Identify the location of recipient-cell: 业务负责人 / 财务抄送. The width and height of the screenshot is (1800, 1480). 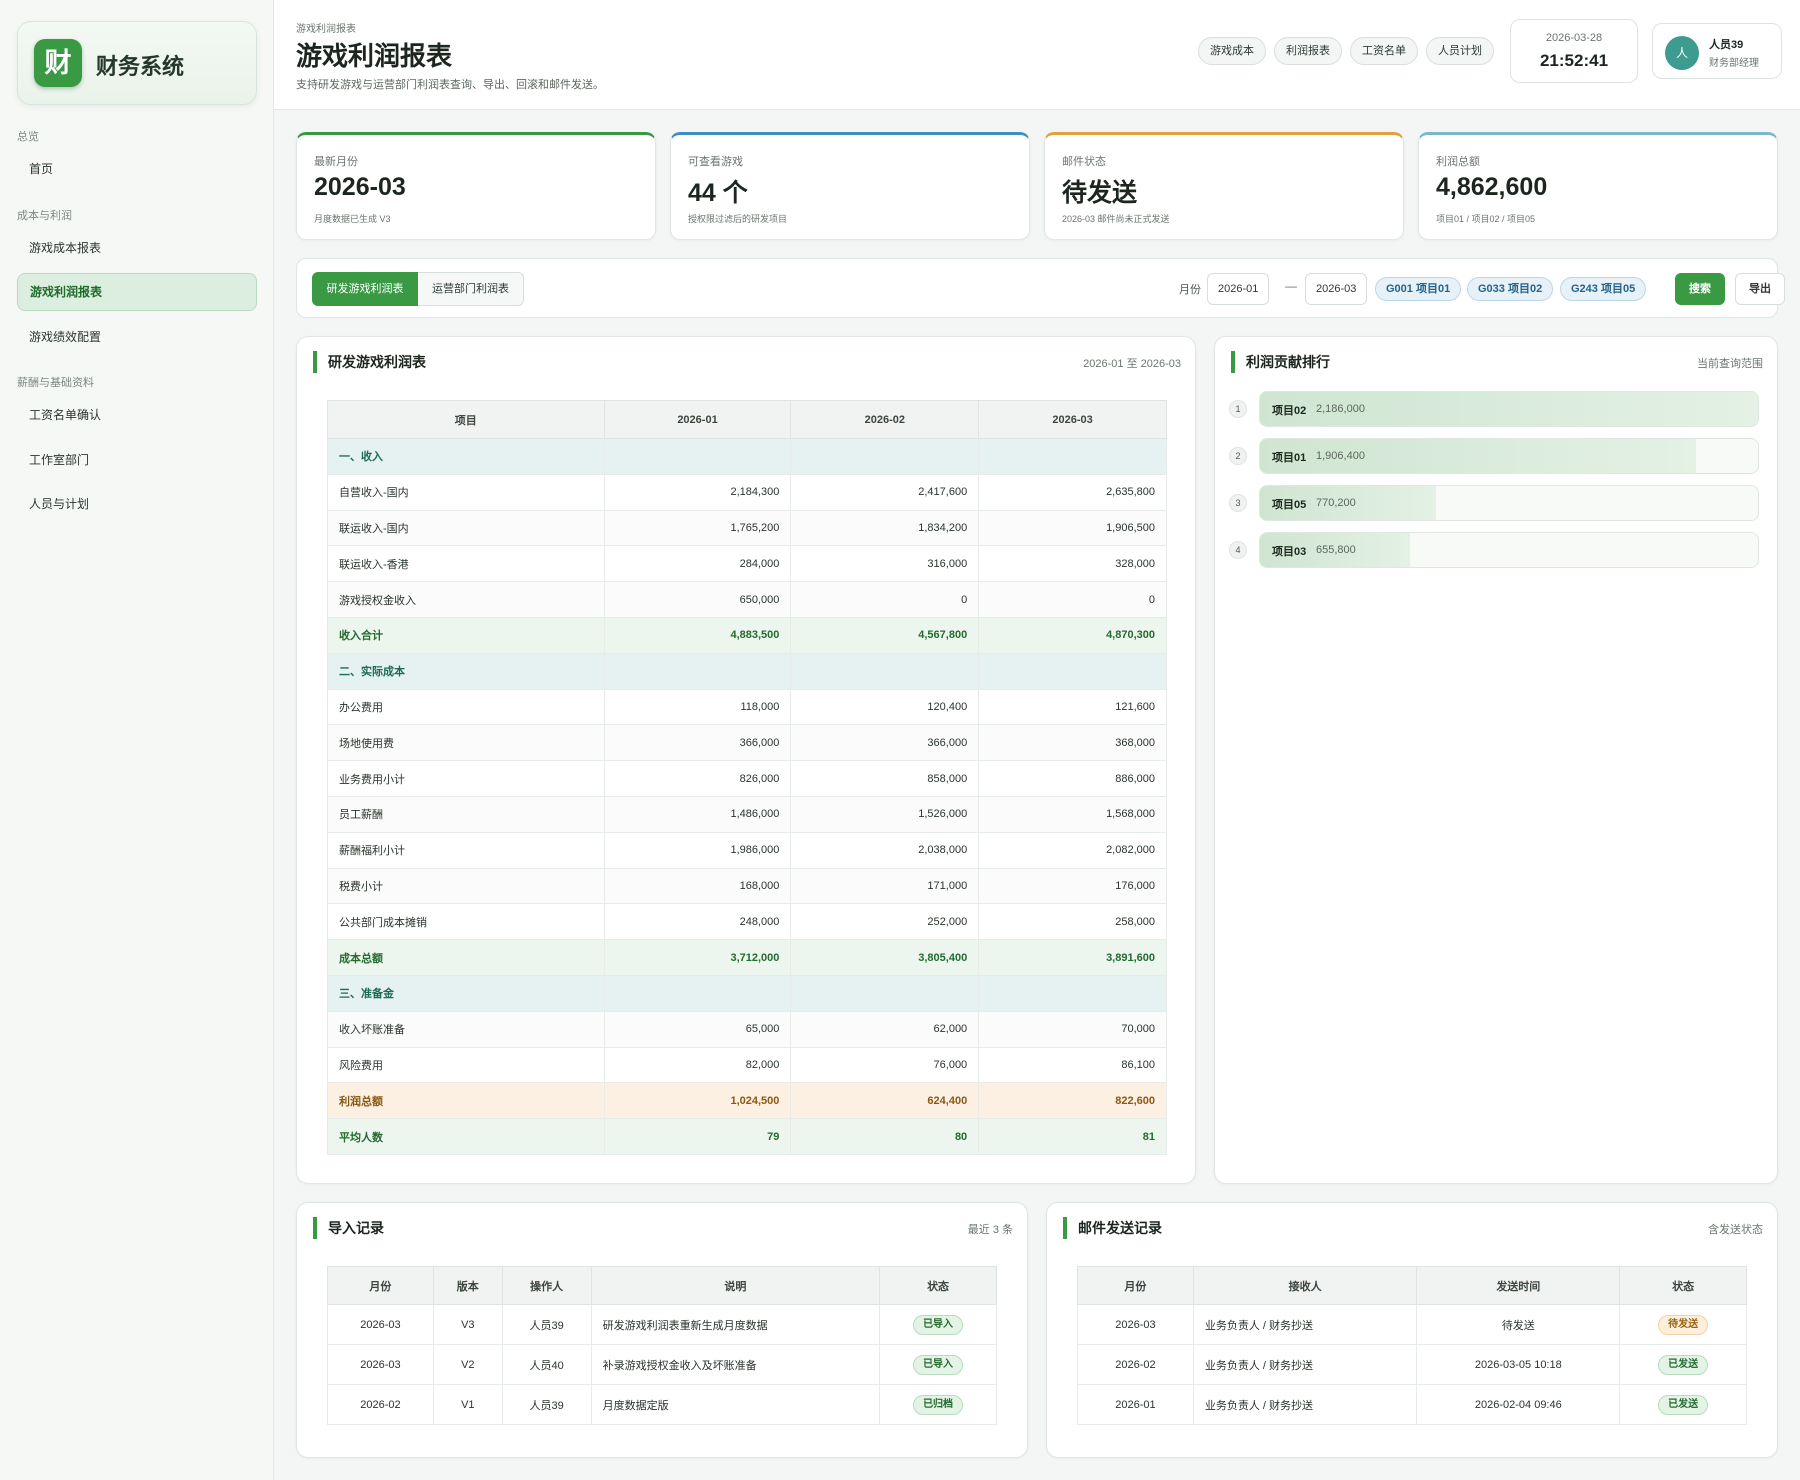
(1305, 1324).